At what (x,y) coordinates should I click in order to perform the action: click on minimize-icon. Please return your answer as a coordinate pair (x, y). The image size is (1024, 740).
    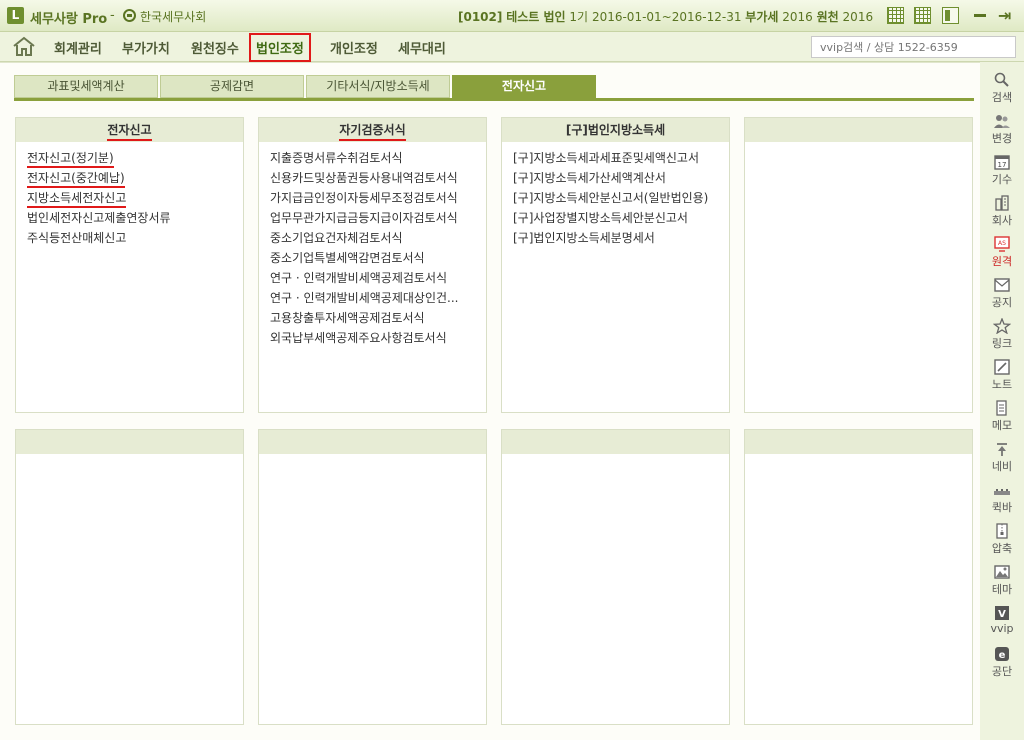
    Looking at the image, I should click on (980, 15).